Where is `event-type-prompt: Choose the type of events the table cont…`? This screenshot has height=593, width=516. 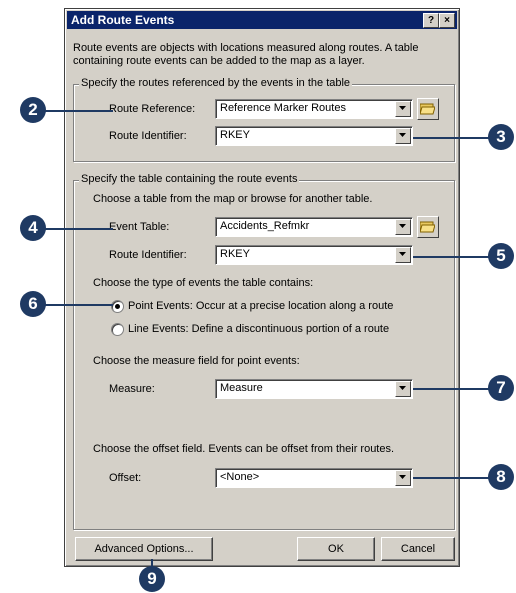
event-type-prompt: Choose the type of events the table cont… is located at coordinates (203, 283).